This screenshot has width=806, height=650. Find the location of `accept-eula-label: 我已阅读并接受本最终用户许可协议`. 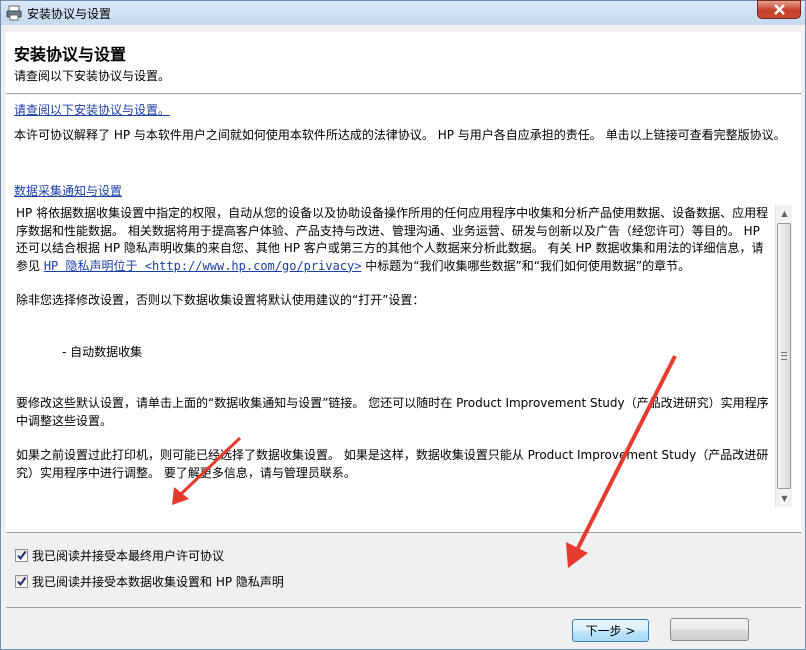

accept-eula-label: 我已阅读并接受本最终用户许可协议 is located at coordinates (128, 555).